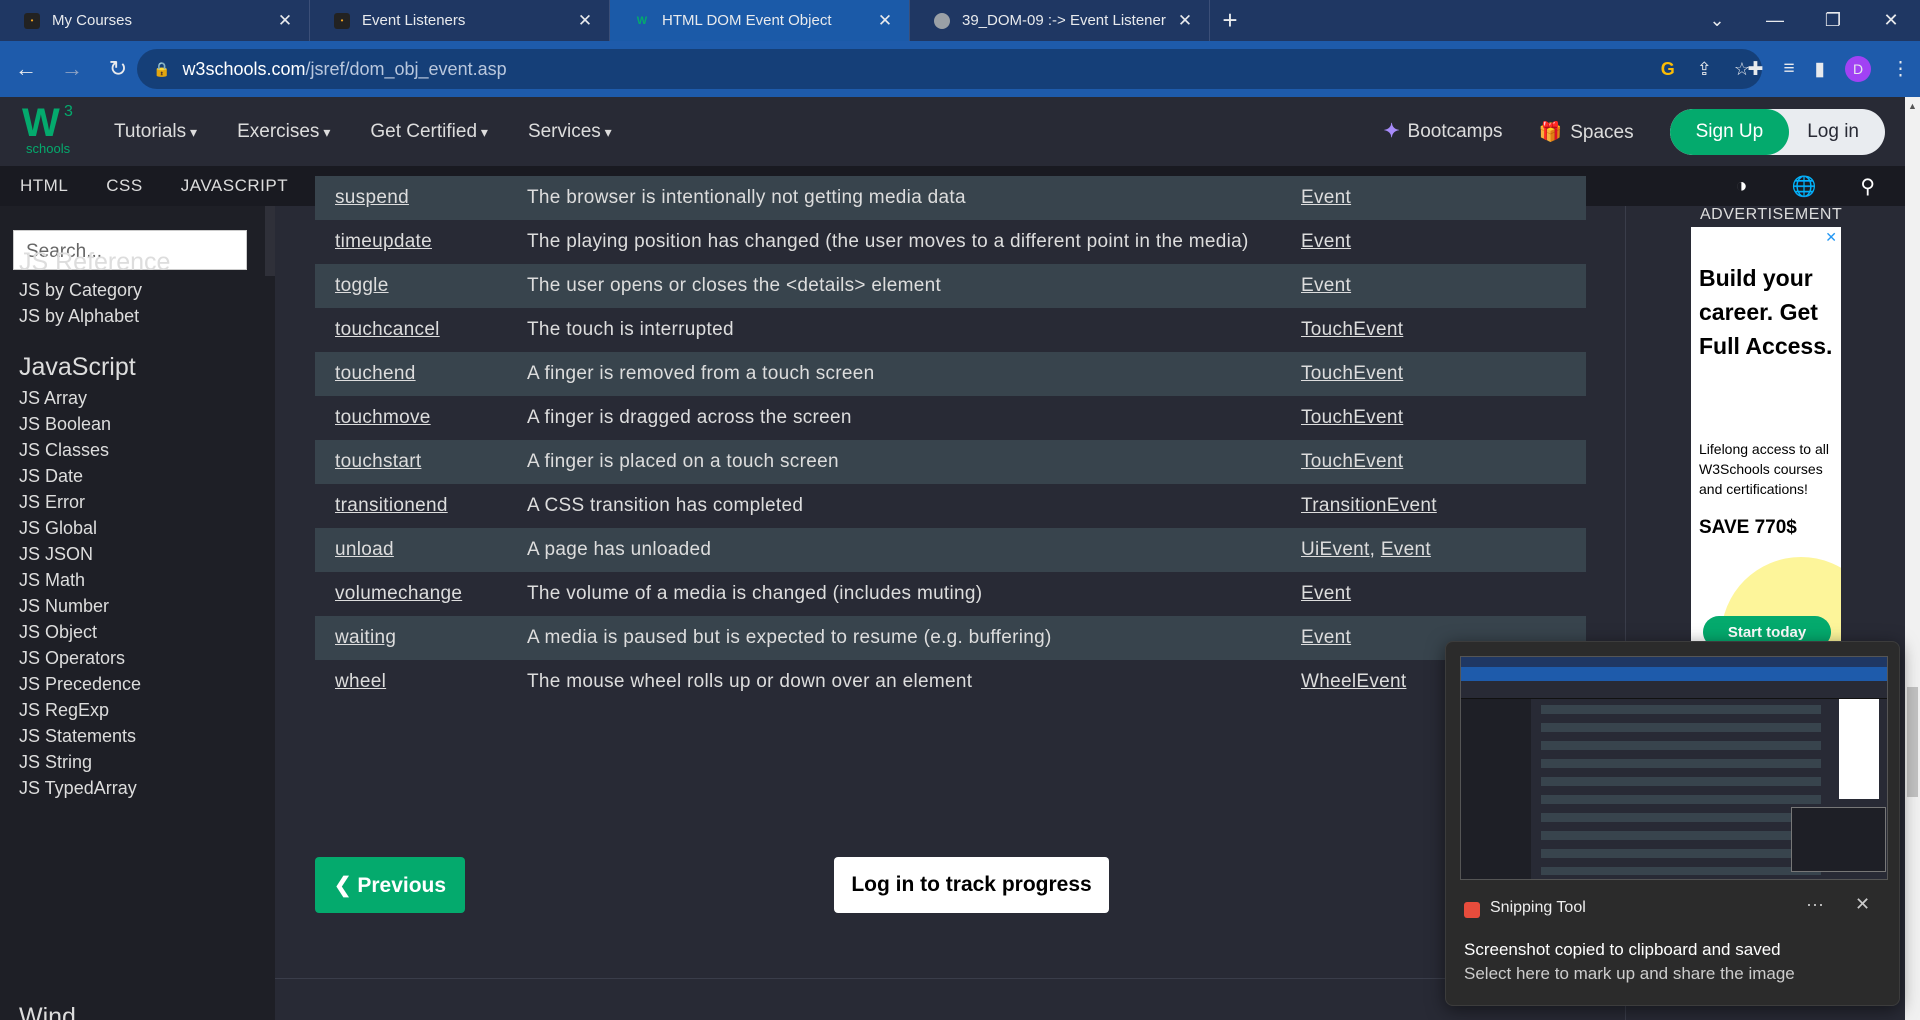  What do you see at coordinates (1674, 768) in the screenshot?
I see `screenshot-thumbnail` at bounding box center [1674, 768].